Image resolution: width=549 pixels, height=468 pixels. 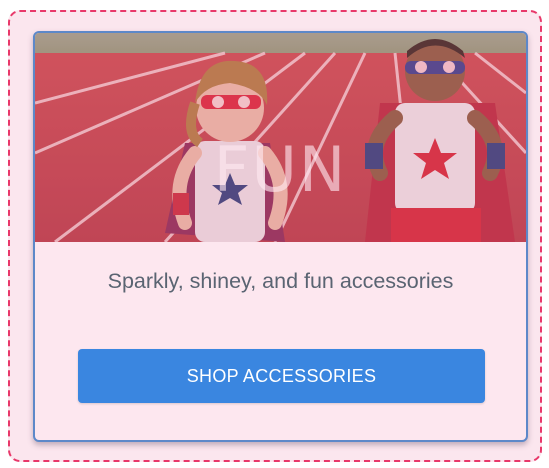 What do you see at coordinates (281, 376) in the screenshot?
I see `shop-accessories-button: SHOP ACCESSORIES` at bounding box center [281, 376].